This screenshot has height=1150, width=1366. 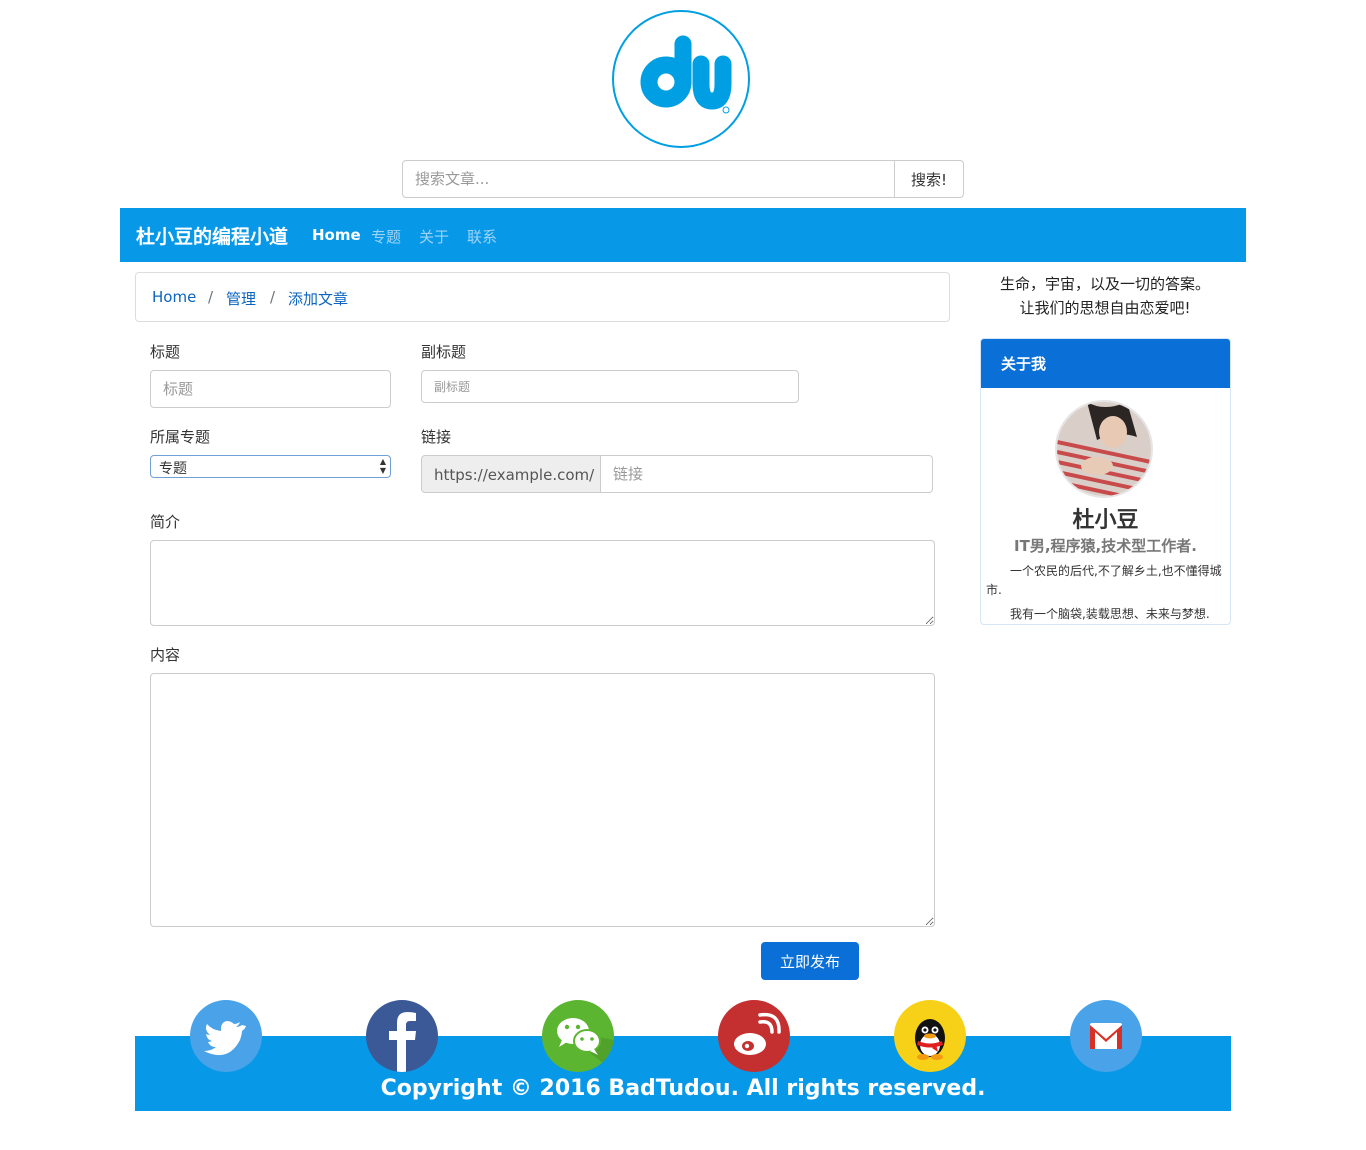 What do you see at coordinates (402, 1036) in the screenshot?
I see `facebook-icon` at bounding box center [402, 1036].